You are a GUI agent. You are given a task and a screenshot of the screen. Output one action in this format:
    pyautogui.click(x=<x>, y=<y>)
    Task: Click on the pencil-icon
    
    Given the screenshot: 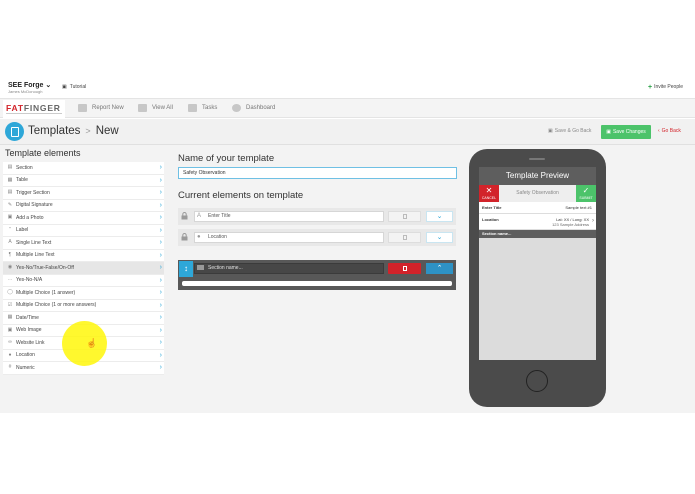 What is the action you would take?
    pyautogui.click(x=82, y=108)
    